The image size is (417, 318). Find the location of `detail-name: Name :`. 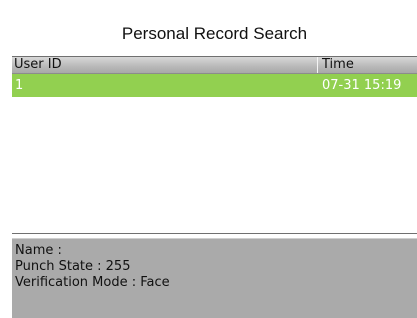

detail-name: Name : is located at coordinates (38, 250).